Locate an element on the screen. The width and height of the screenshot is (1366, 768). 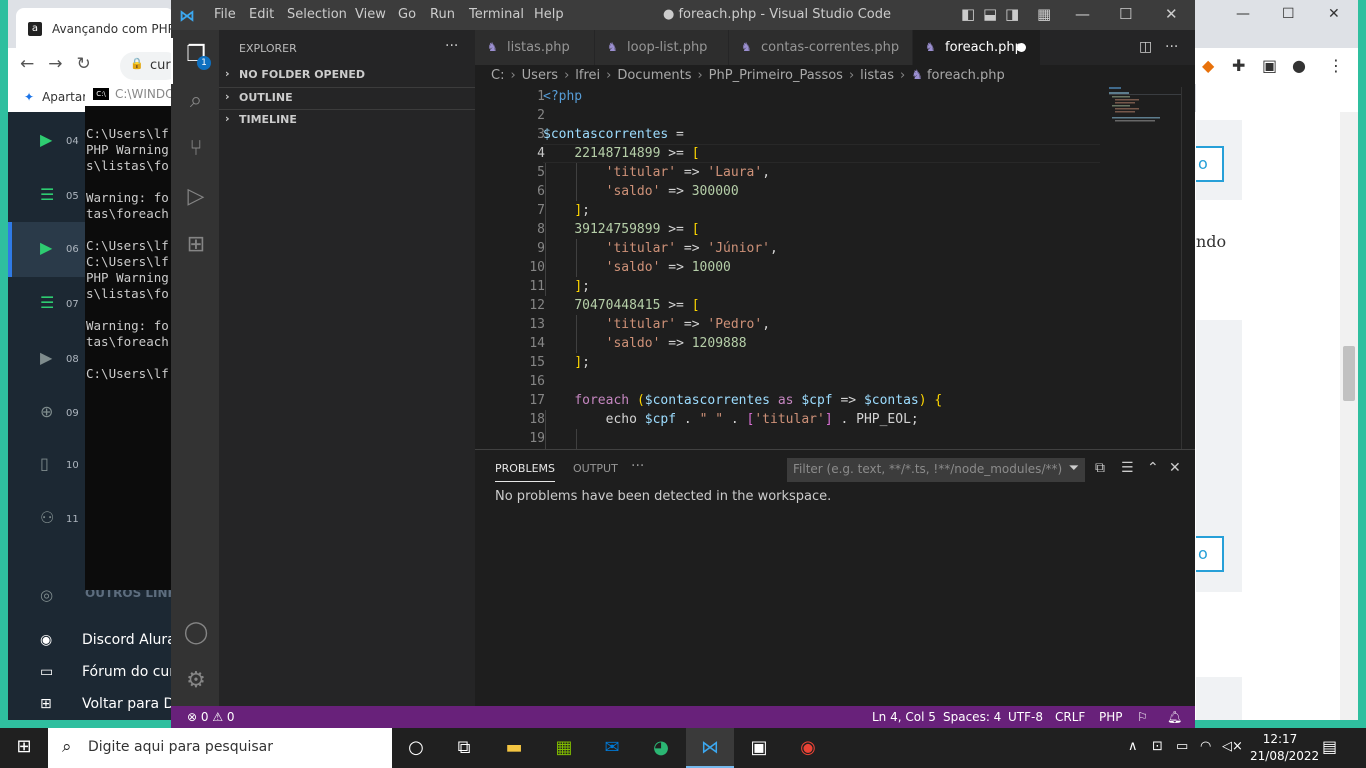
bookmark-item: Apartar is located at coordinates (64, 97).